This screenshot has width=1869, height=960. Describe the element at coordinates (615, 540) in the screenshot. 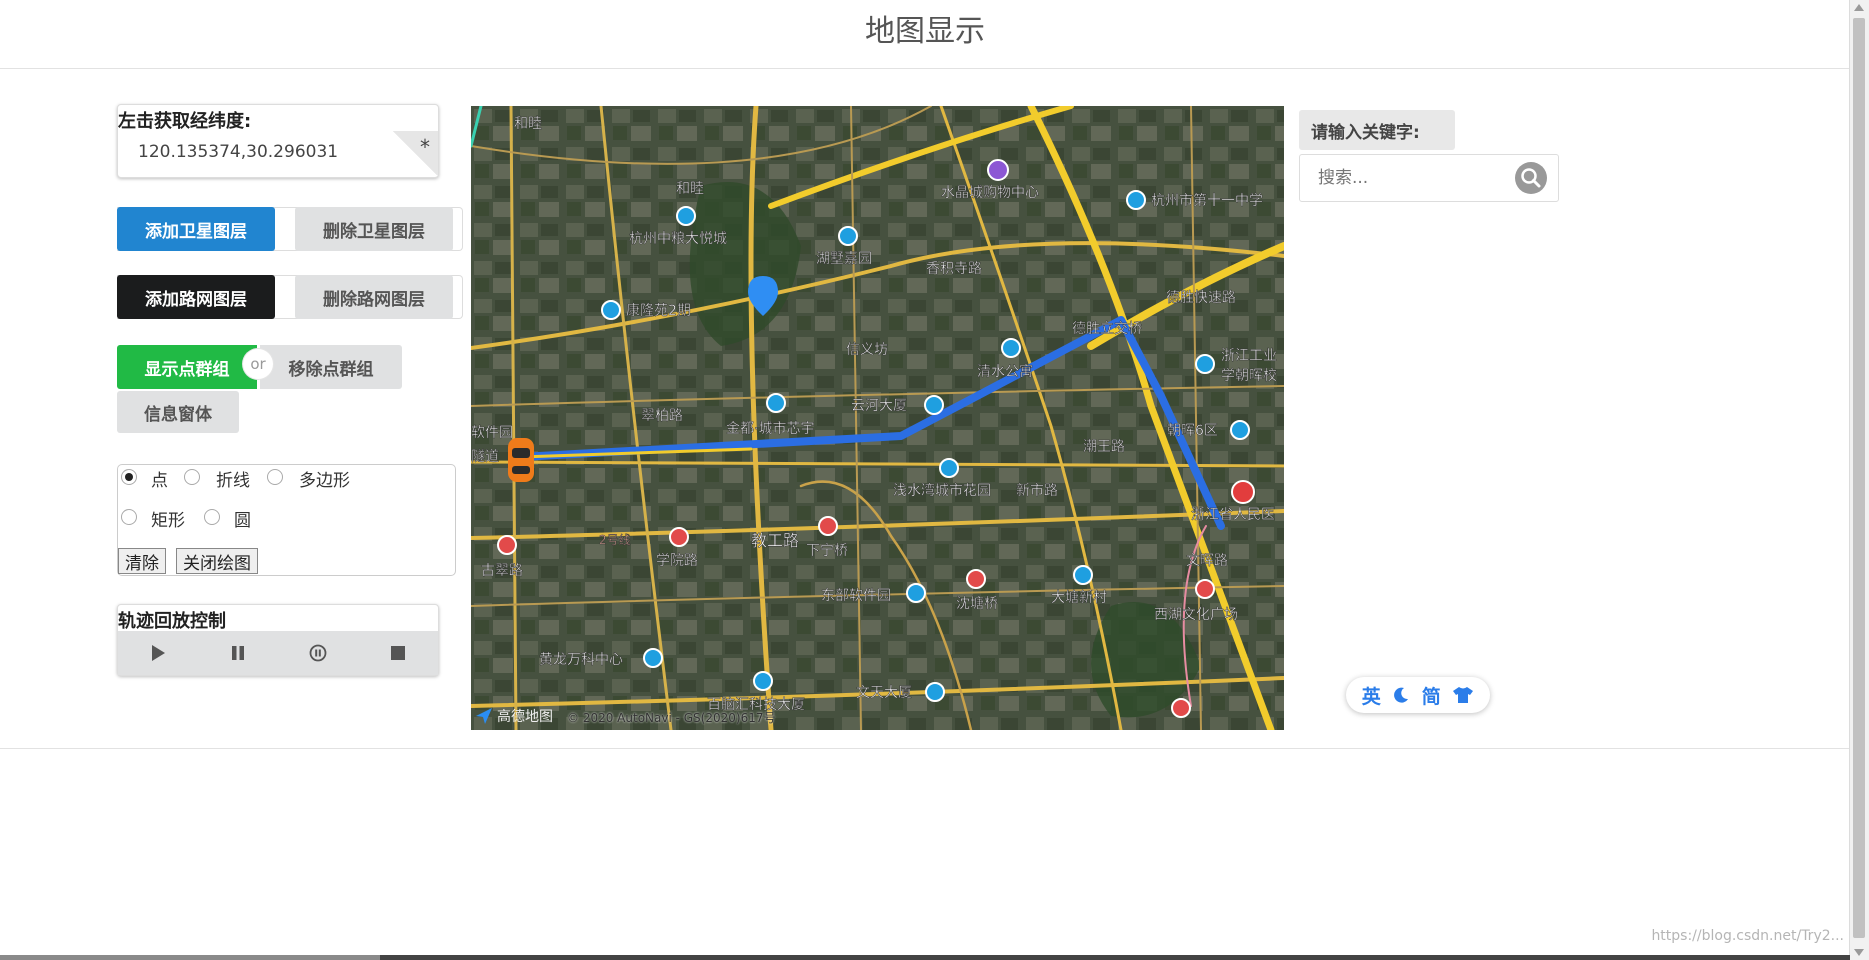

I see `map-label-line2: 2号线` at that location.